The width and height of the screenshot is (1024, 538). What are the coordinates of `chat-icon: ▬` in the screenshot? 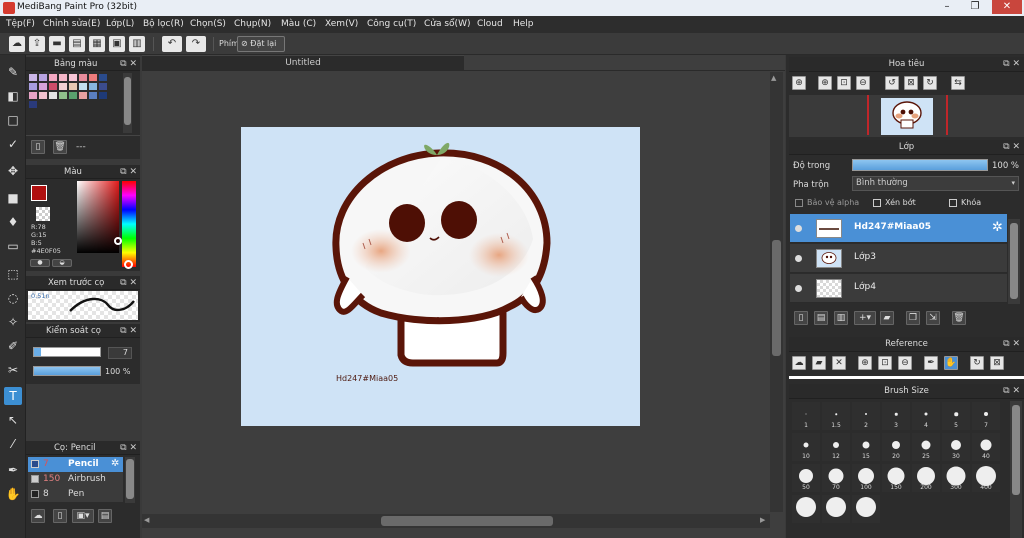 It's located at (57, 44).